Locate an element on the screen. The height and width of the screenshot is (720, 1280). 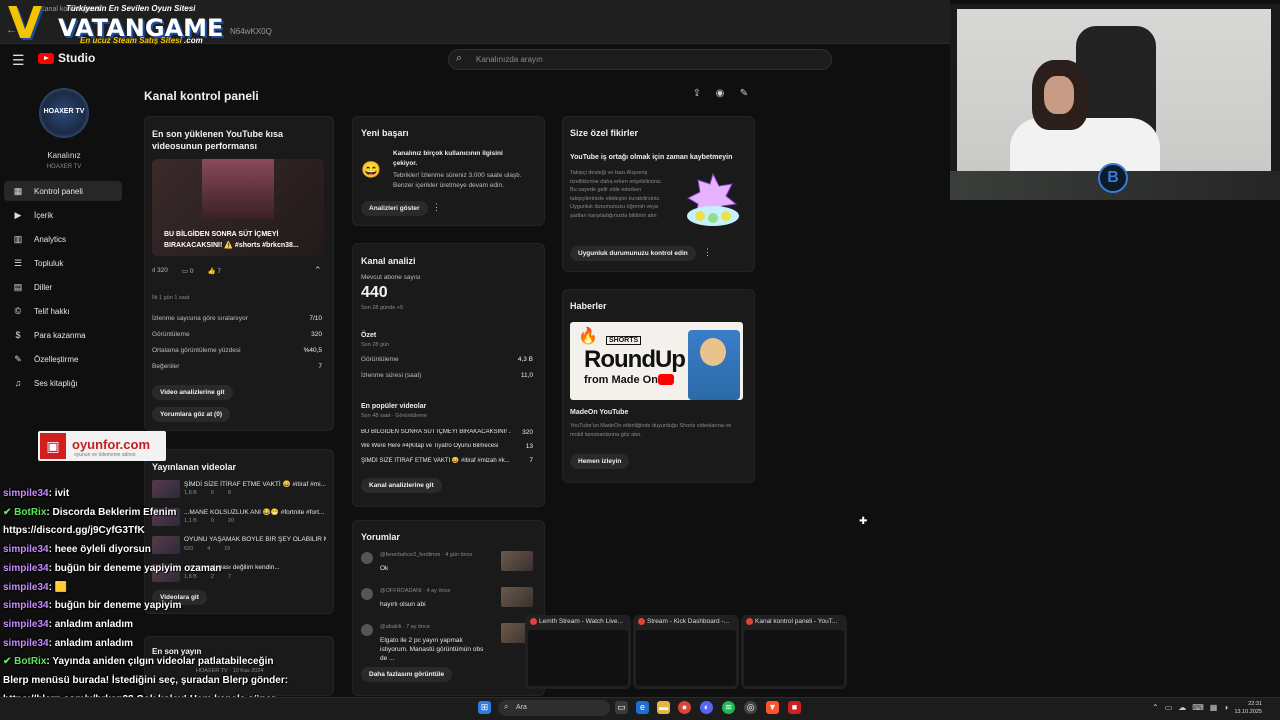
metric-value: 7/10 is located at coordinates (315, 318).